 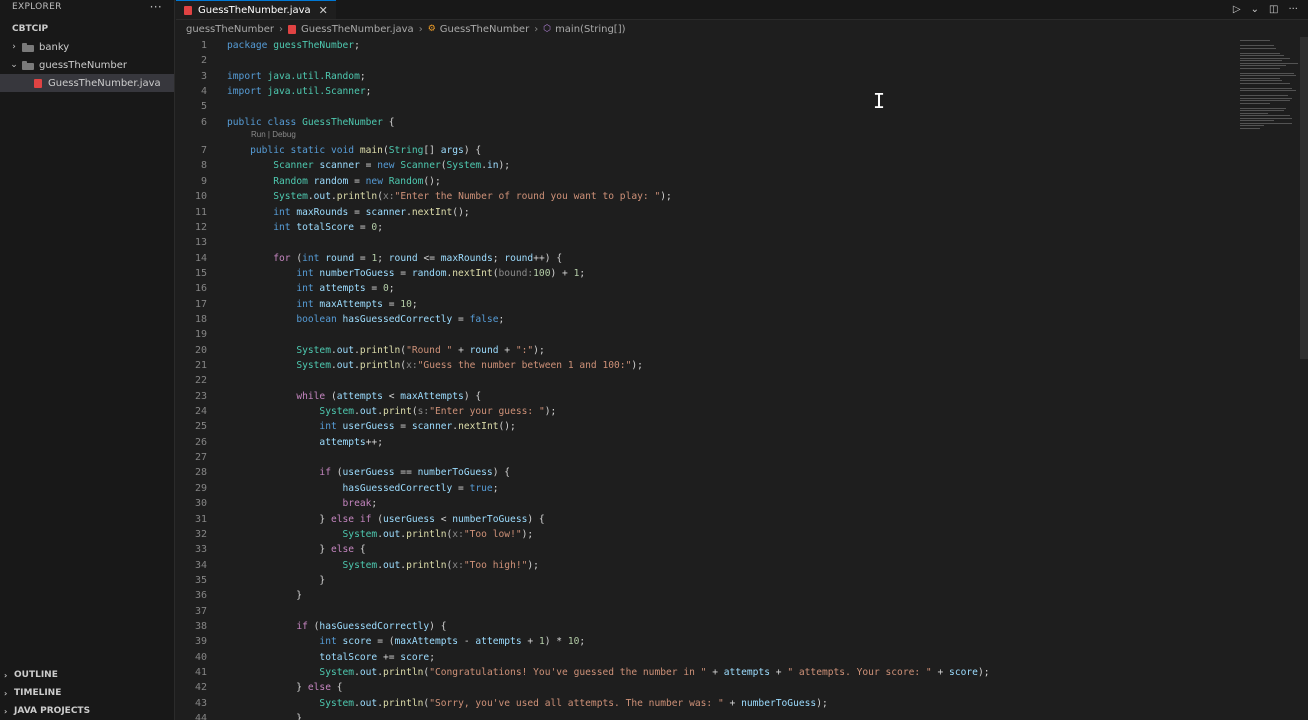 I want to click on code-token: -, so click(x=467, y=642).